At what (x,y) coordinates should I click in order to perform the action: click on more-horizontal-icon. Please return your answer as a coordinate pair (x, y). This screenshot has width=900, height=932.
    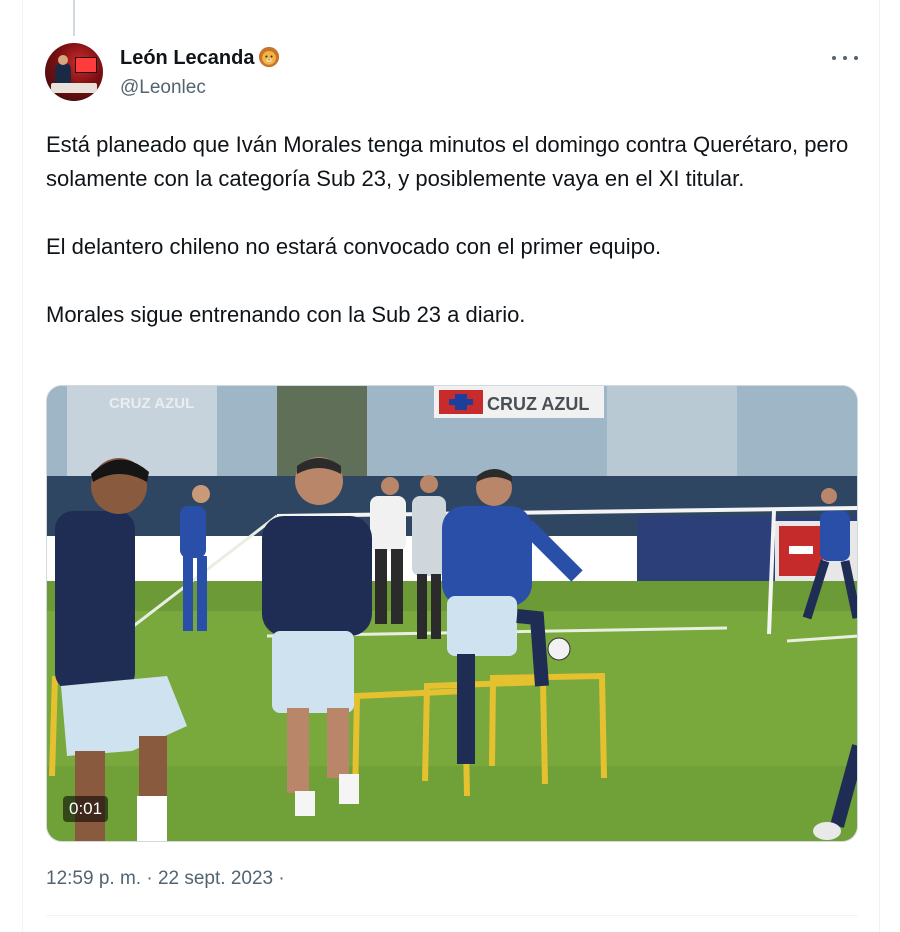
    Looking at the image, I should click on (845, 58).